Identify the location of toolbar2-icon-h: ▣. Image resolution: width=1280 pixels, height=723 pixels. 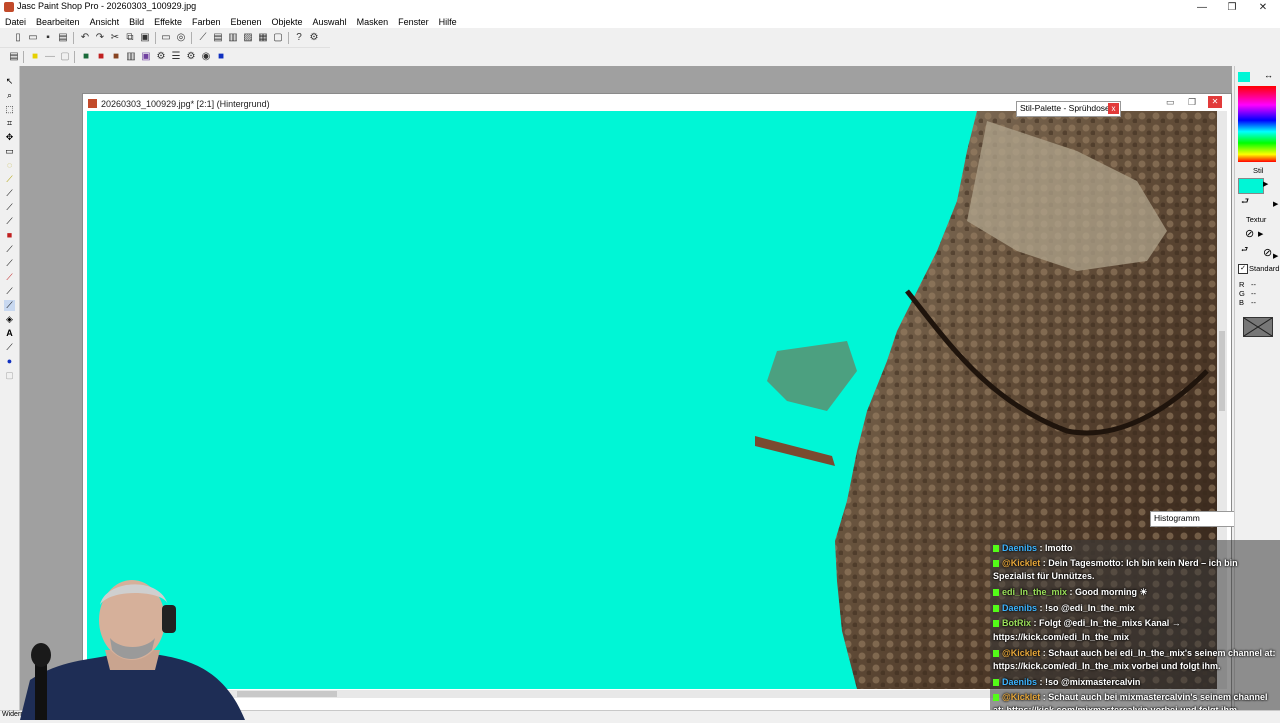
(146, 57).